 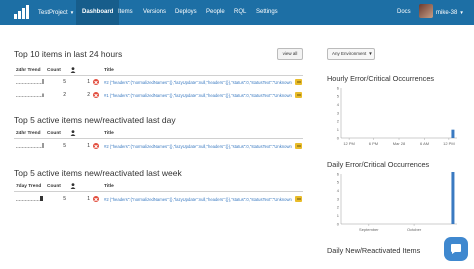 I want to click on new-items-chart-title: Daily New/Reactivated Items, so click(x=374, y=250).